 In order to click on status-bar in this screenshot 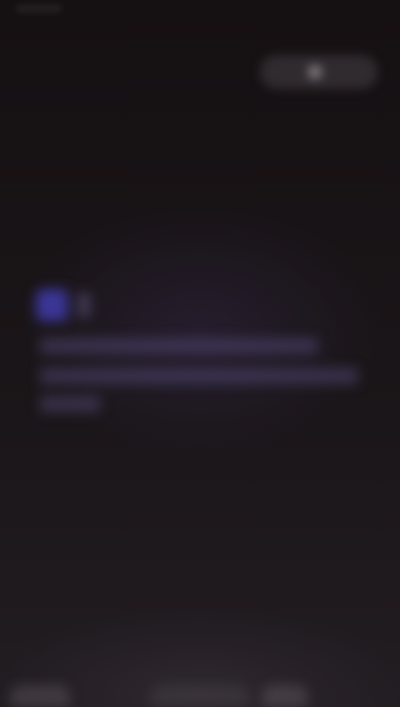, I will do `click(200, 10)`.